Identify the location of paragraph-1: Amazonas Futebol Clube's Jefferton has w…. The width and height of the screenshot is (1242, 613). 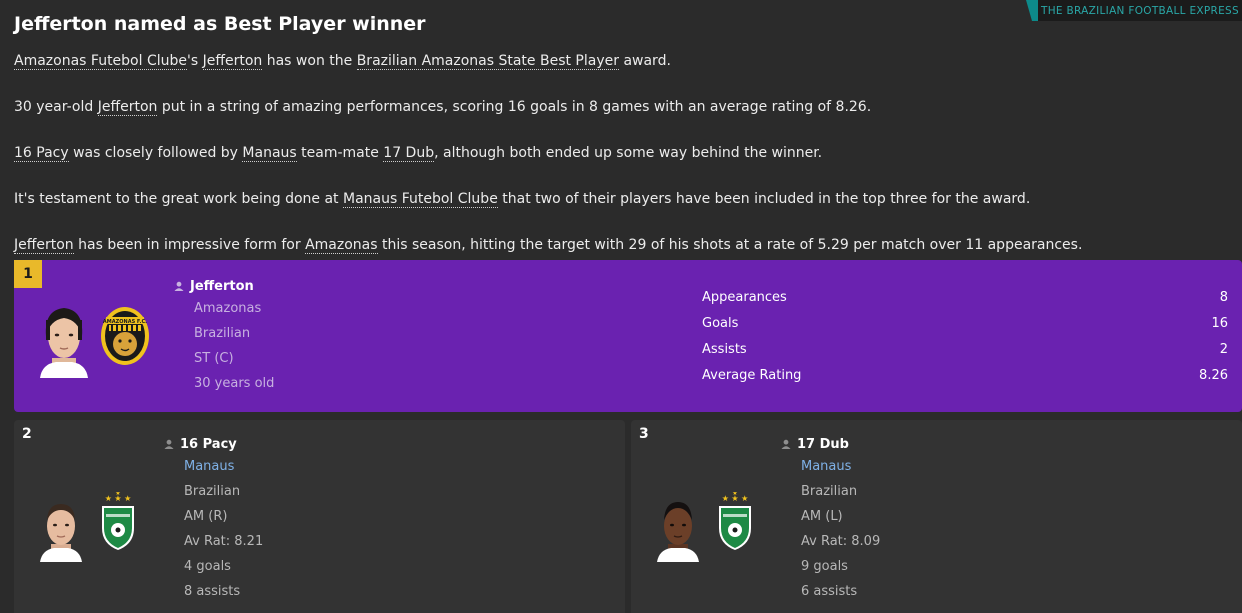
(342, 61).